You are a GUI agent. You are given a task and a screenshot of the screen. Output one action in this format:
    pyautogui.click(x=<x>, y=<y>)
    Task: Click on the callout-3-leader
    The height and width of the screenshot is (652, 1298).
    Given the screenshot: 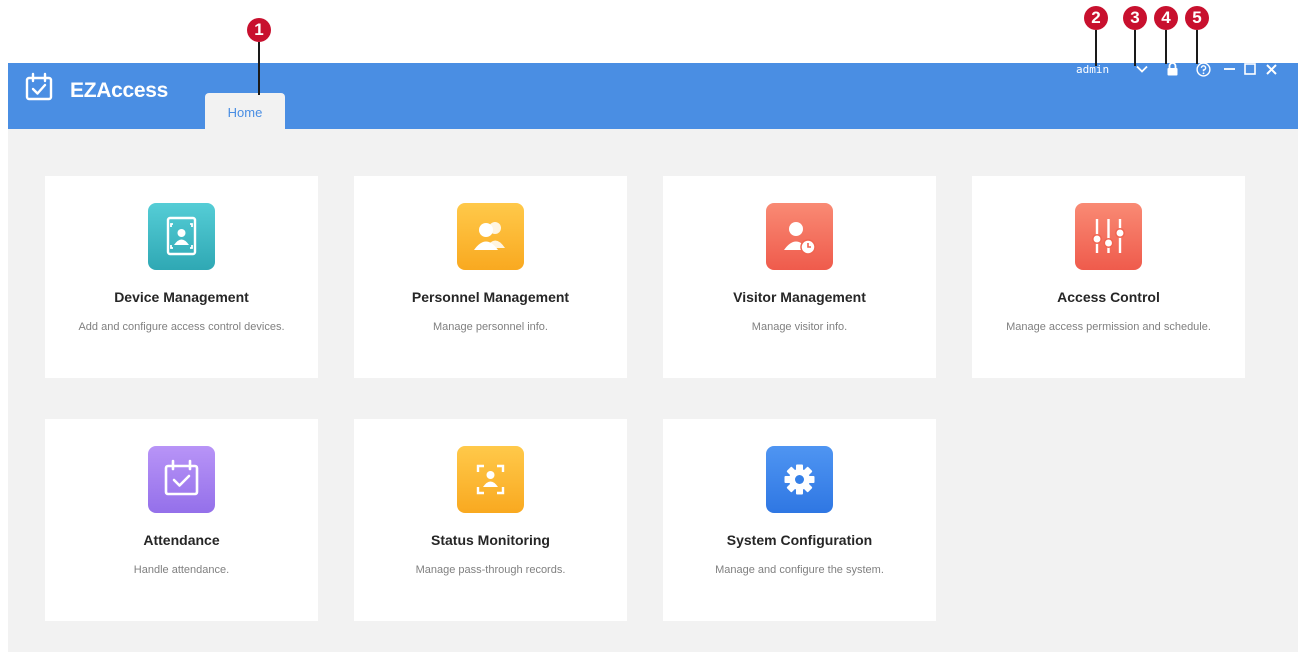 What is the action you would take?
    pyautogui.click(x=1135, y=48)
    